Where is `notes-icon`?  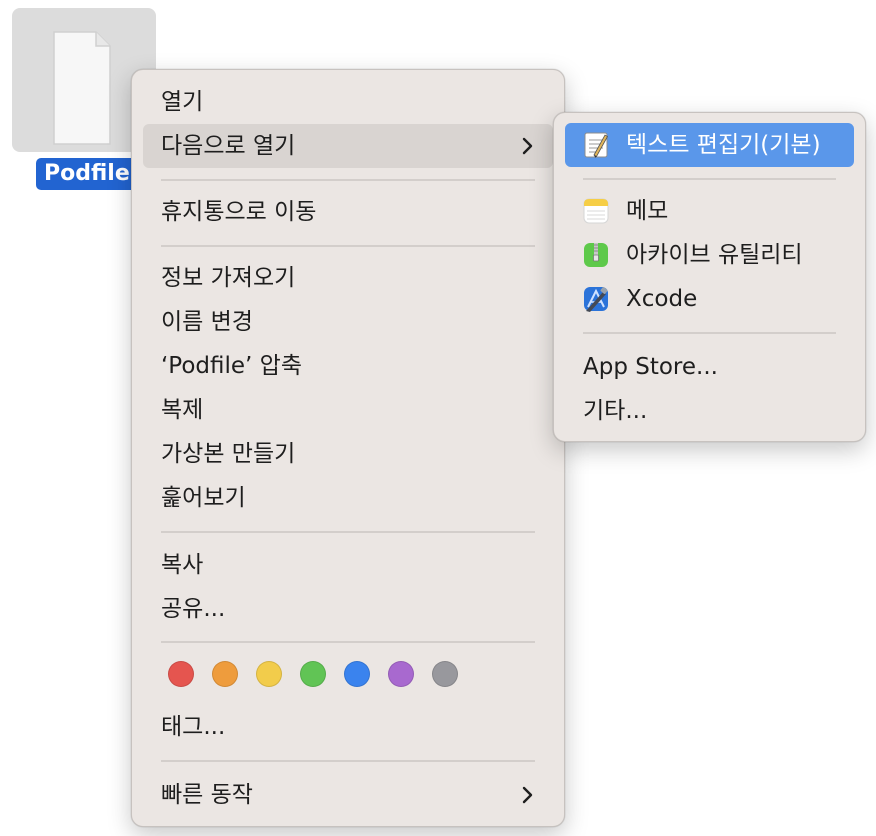
notes-icon is located at coordinates (596, 211).